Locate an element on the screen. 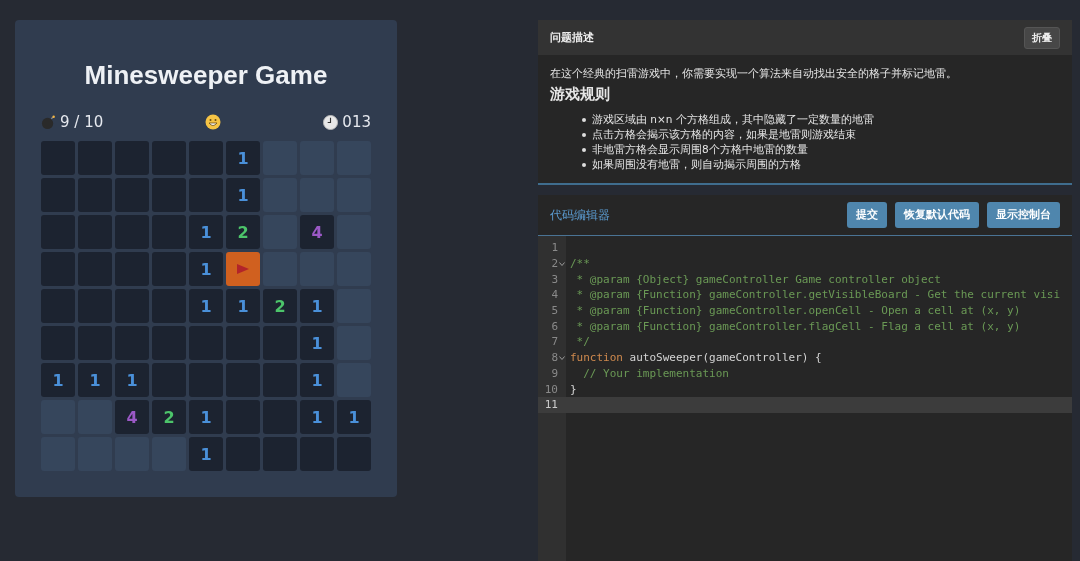  line-number: 9 is located at coordinates (554, 373).